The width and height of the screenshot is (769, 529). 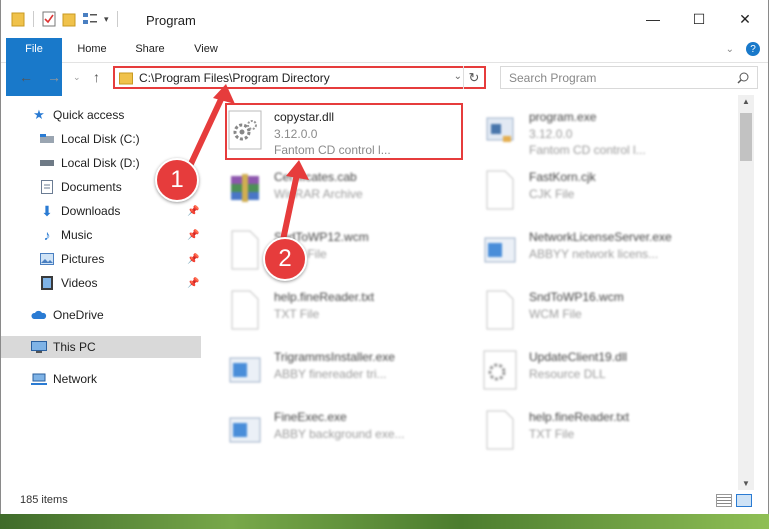 I want to click on arrow-2-head, so click(x=297, y=170).